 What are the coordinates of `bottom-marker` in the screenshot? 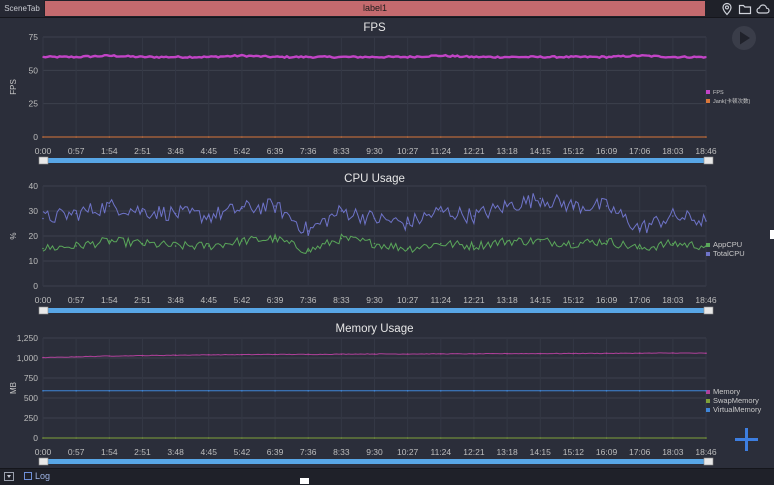 It's located at (304, 481).